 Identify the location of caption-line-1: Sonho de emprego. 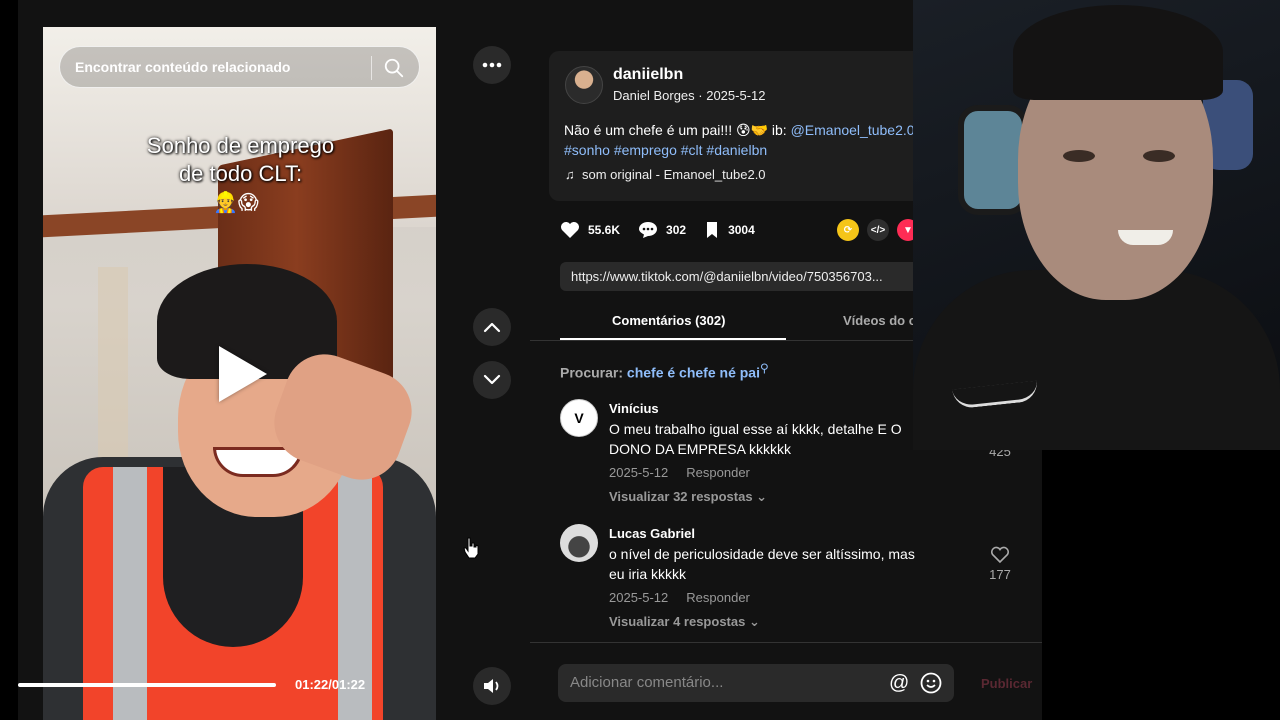
(240, 145).